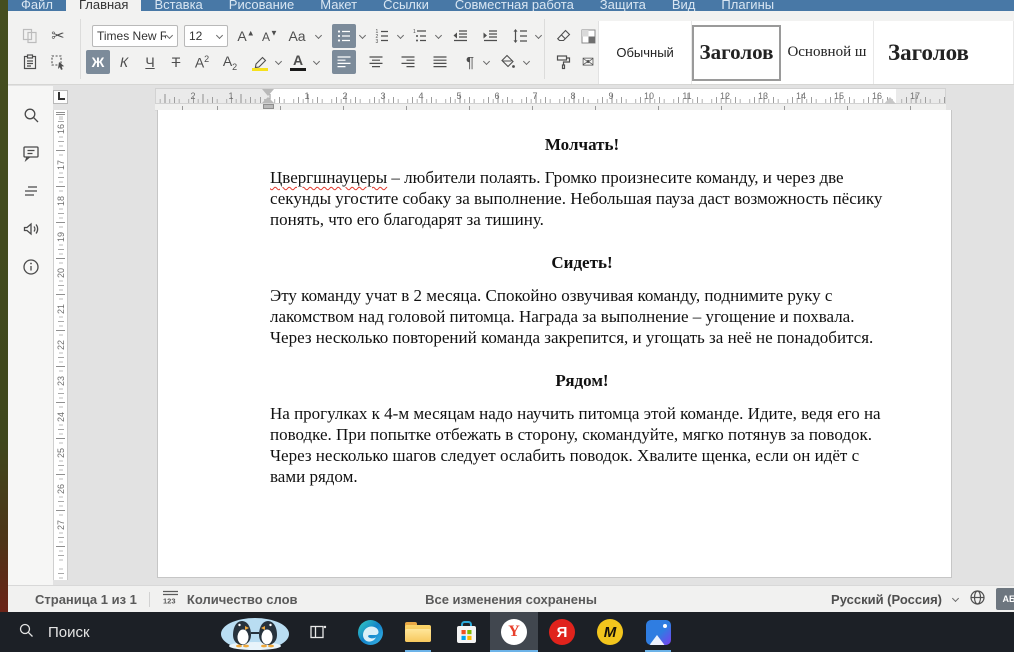  I want to click on ruler-number: 17, so click(914, 96).